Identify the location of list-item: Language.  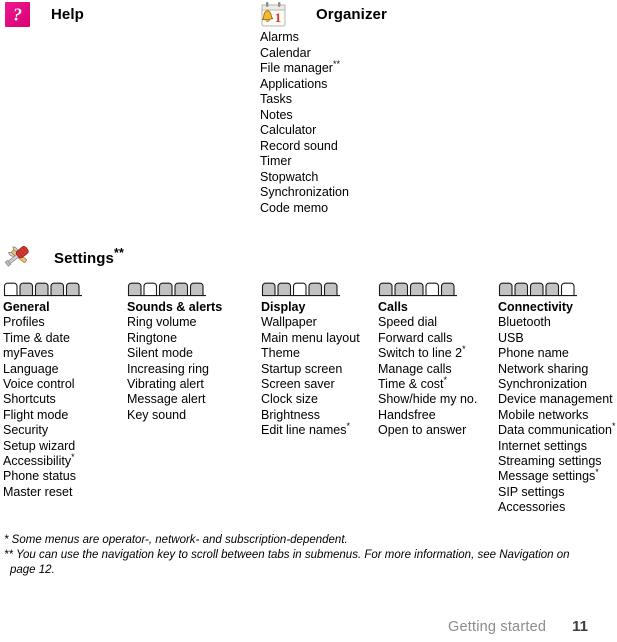
(39, 369).